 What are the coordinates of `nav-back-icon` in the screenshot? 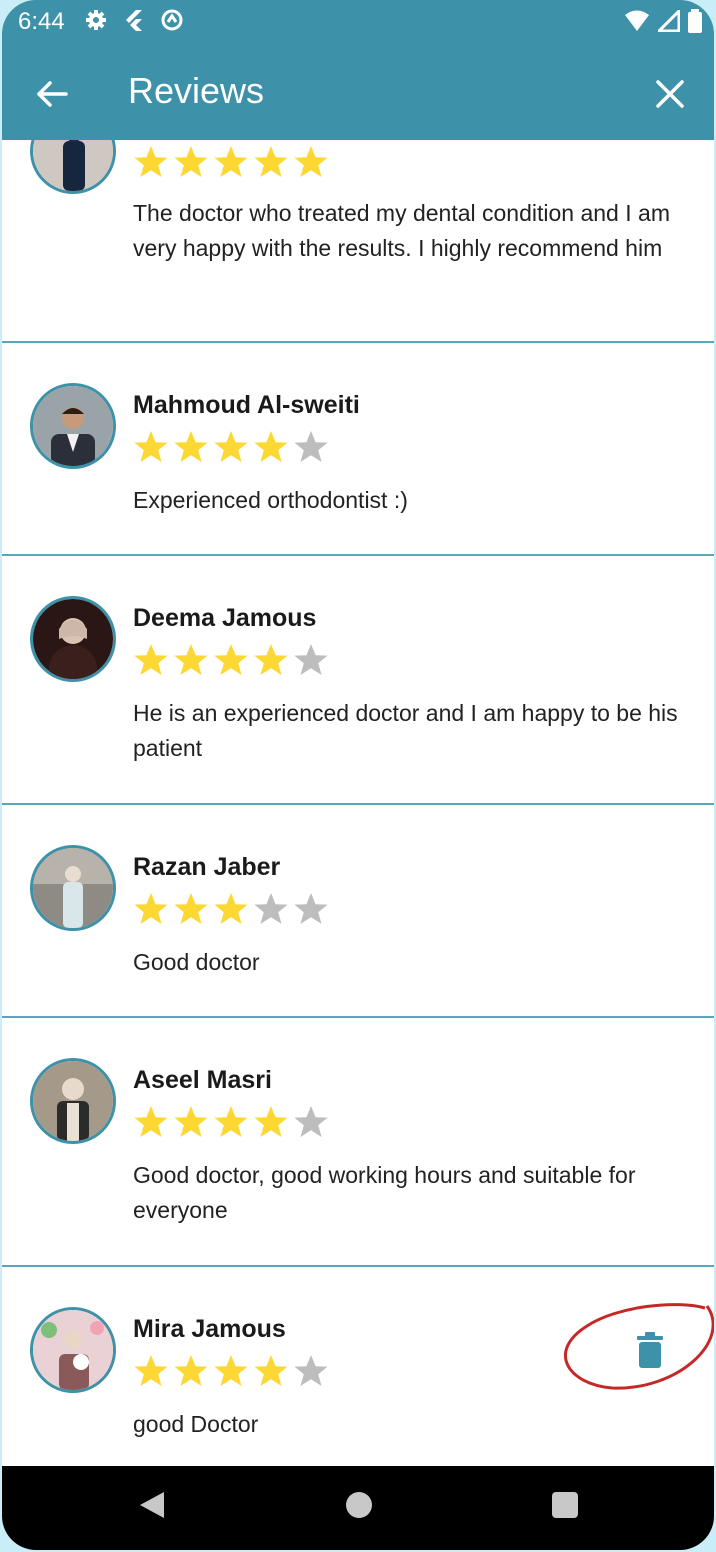 It's located at (152, 1505).